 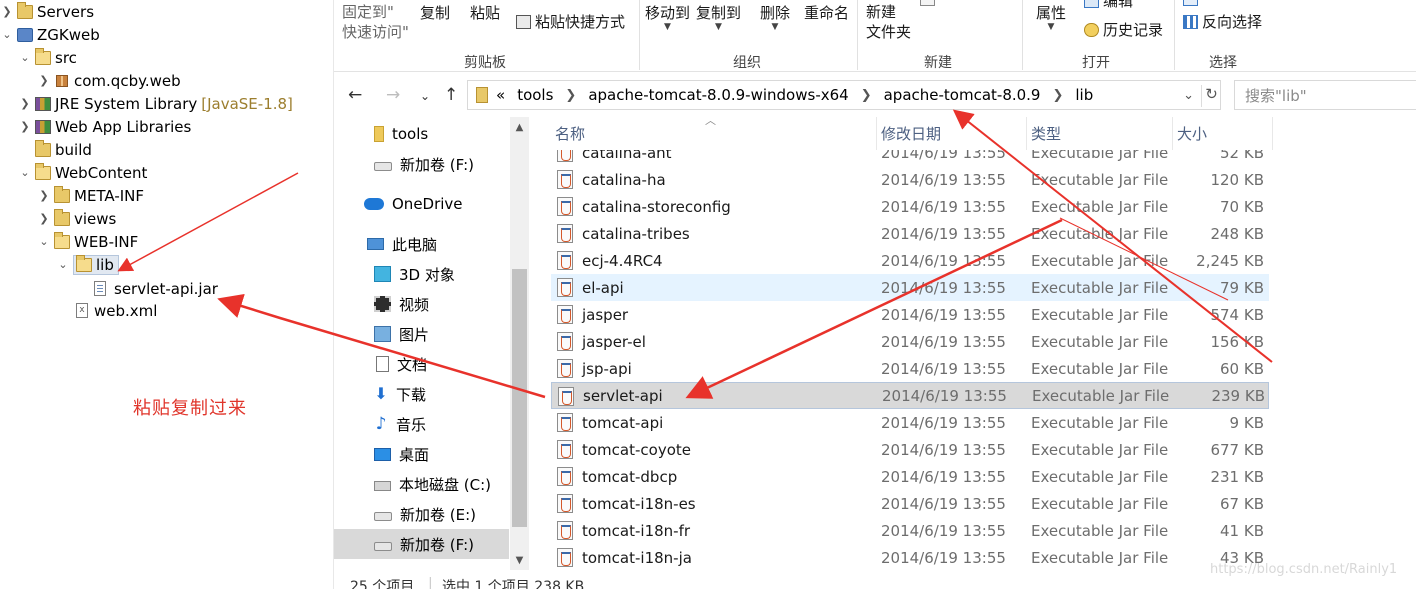 What do you see at coordinates (1084, 95) in the screenshot?
I see `breadcrumb-segment: lib` at bounding box center [1084, 95].